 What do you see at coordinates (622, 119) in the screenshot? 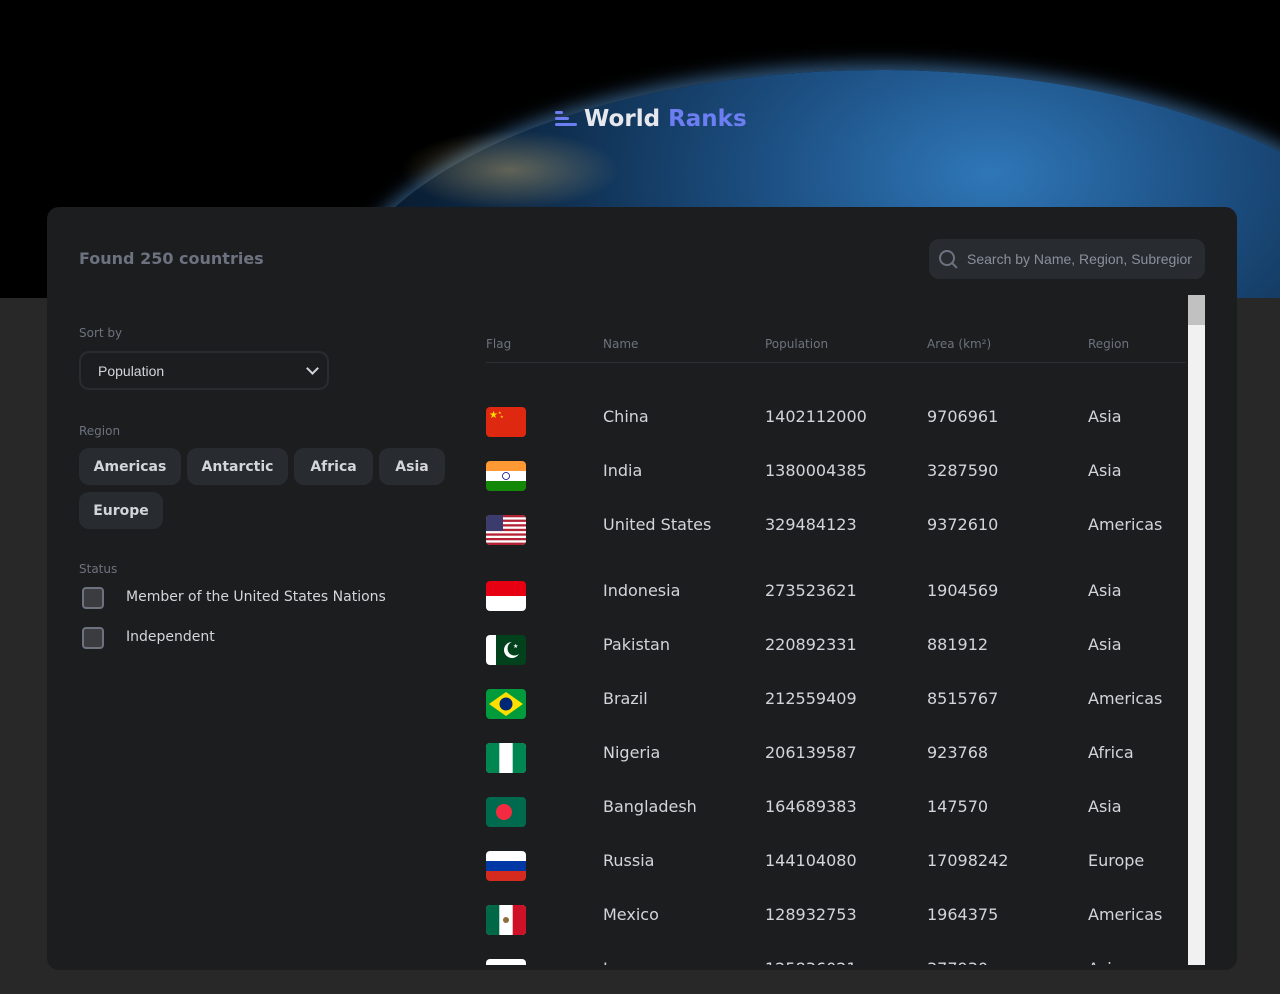
I see `app-title-part1: World` at bounding box center [622, 119].